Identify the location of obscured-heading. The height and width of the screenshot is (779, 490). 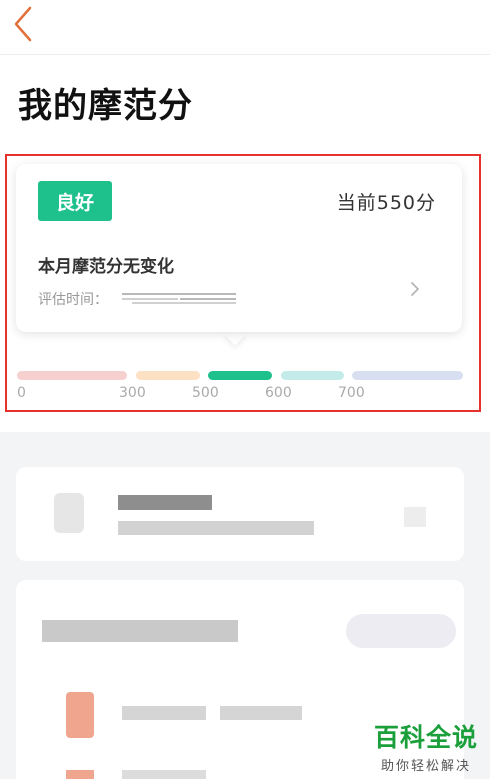
(140, 631).